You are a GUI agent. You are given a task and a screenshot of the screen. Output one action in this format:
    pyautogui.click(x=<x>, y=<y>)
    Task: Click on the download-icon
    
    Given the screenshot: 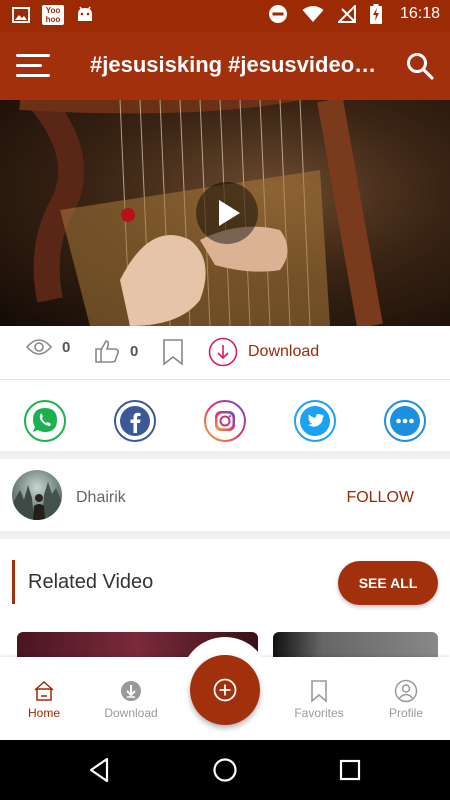 What is the action you would take?
    pyautogui.click(x=131, y=691)
    